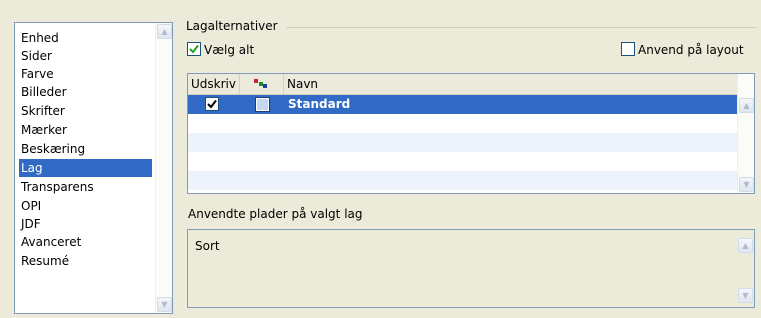 Image resolution: width=761 pixels, height=318 pixels. Describe the element at coordinates (232, 26) in the screenshot. I see `layer-options-title: Lagalternativer` at that location.